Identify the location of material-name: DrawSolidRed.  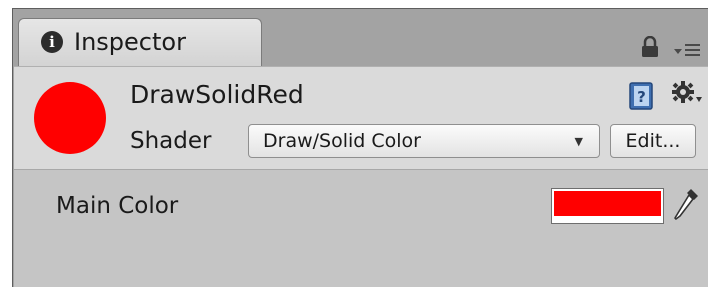
(217, 94).